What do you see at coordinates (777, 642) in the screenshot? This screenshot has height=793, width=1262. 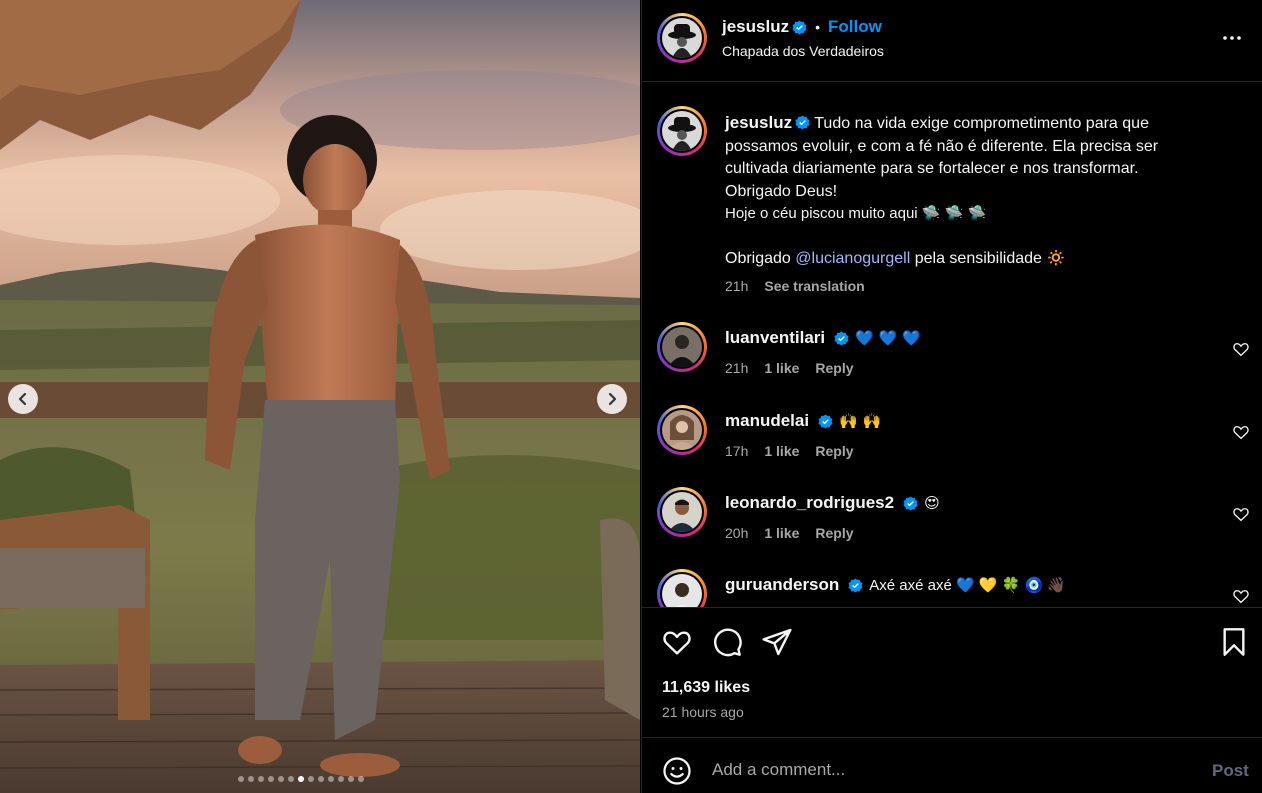 I see `share-send-icon` at bounding box center [777, 642].